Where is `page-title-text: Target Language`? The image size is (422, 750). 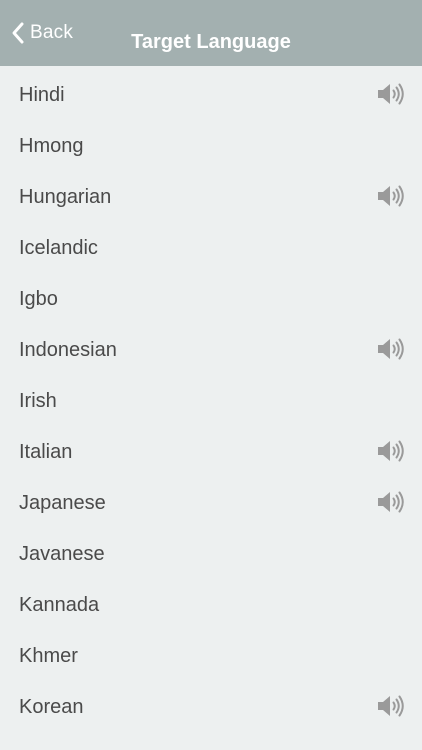 page-title-text: Target Language is located at coordinates (211, 42).